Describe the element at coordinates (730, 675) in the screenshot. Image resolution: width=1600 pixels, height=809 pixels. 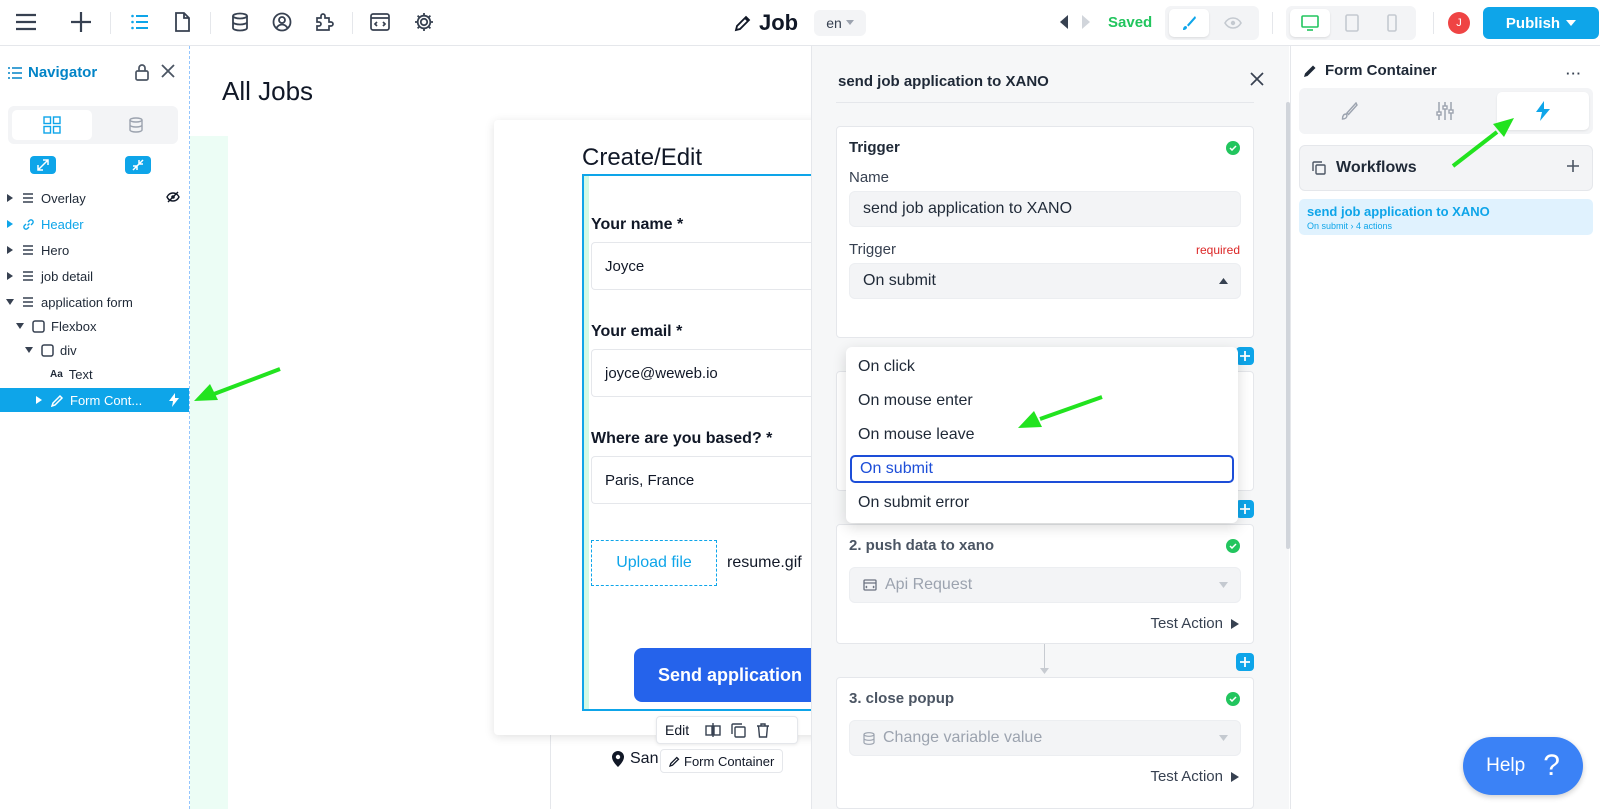
I see `send-application-button: Send application` at that location.